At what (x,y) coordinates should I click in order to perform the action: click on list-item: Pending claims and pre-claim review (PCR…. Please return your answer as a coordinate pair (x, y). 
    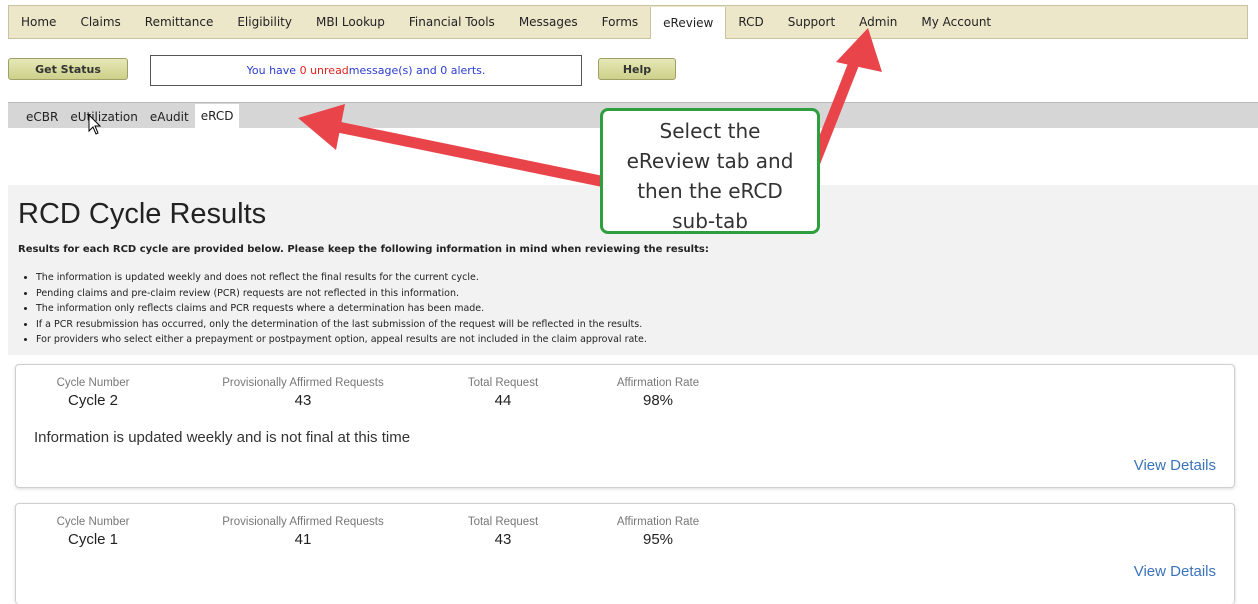
    Looking at the image, I should click on (341, 294).